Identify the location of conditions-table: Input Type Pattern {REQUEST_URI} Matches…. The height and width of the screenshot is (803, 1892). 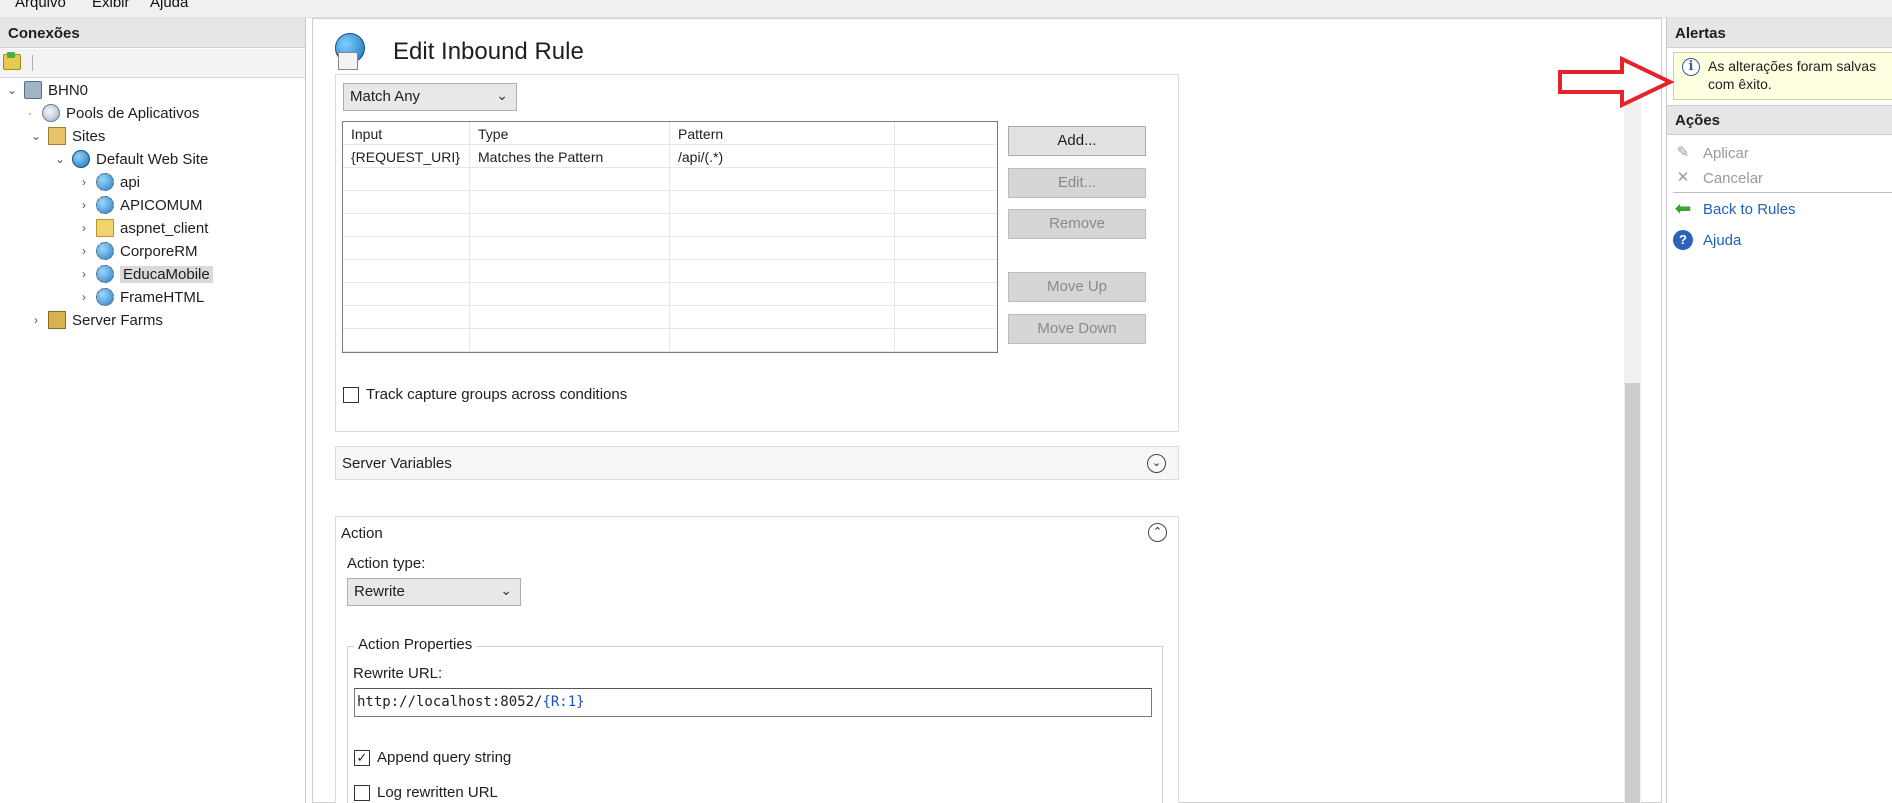
(670, 237).